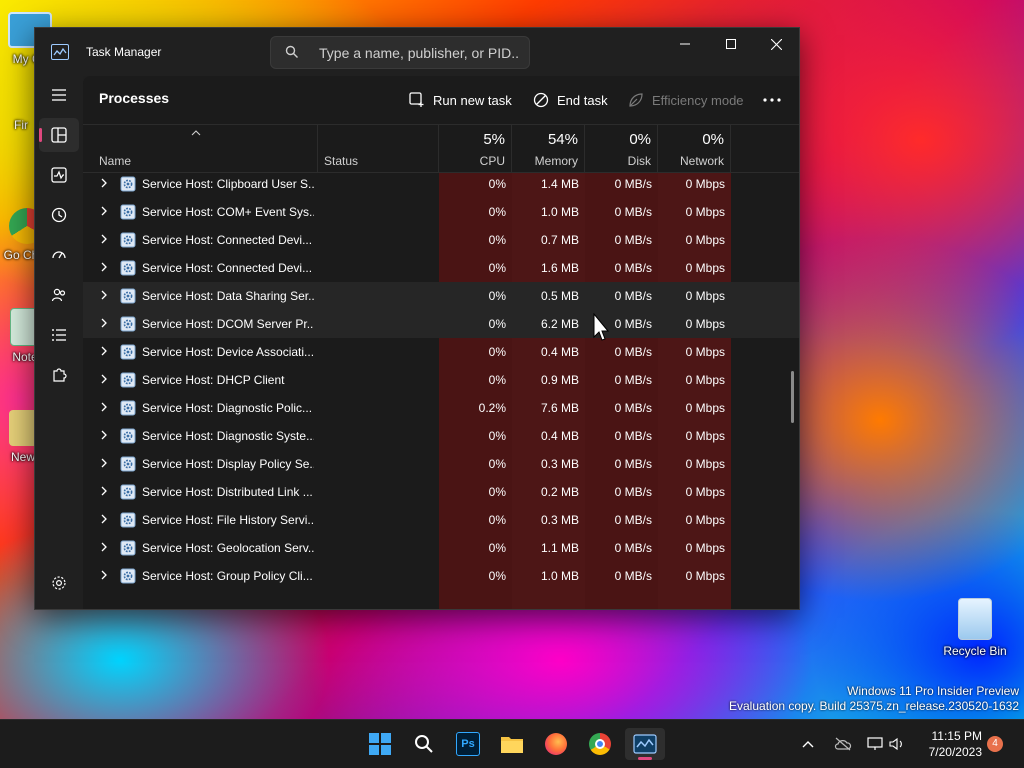 This screenshot has width=1024, height=768. Describe the element at coordinates (600, 744) in the screenshot. I see `taskbar-chrome` at that location.